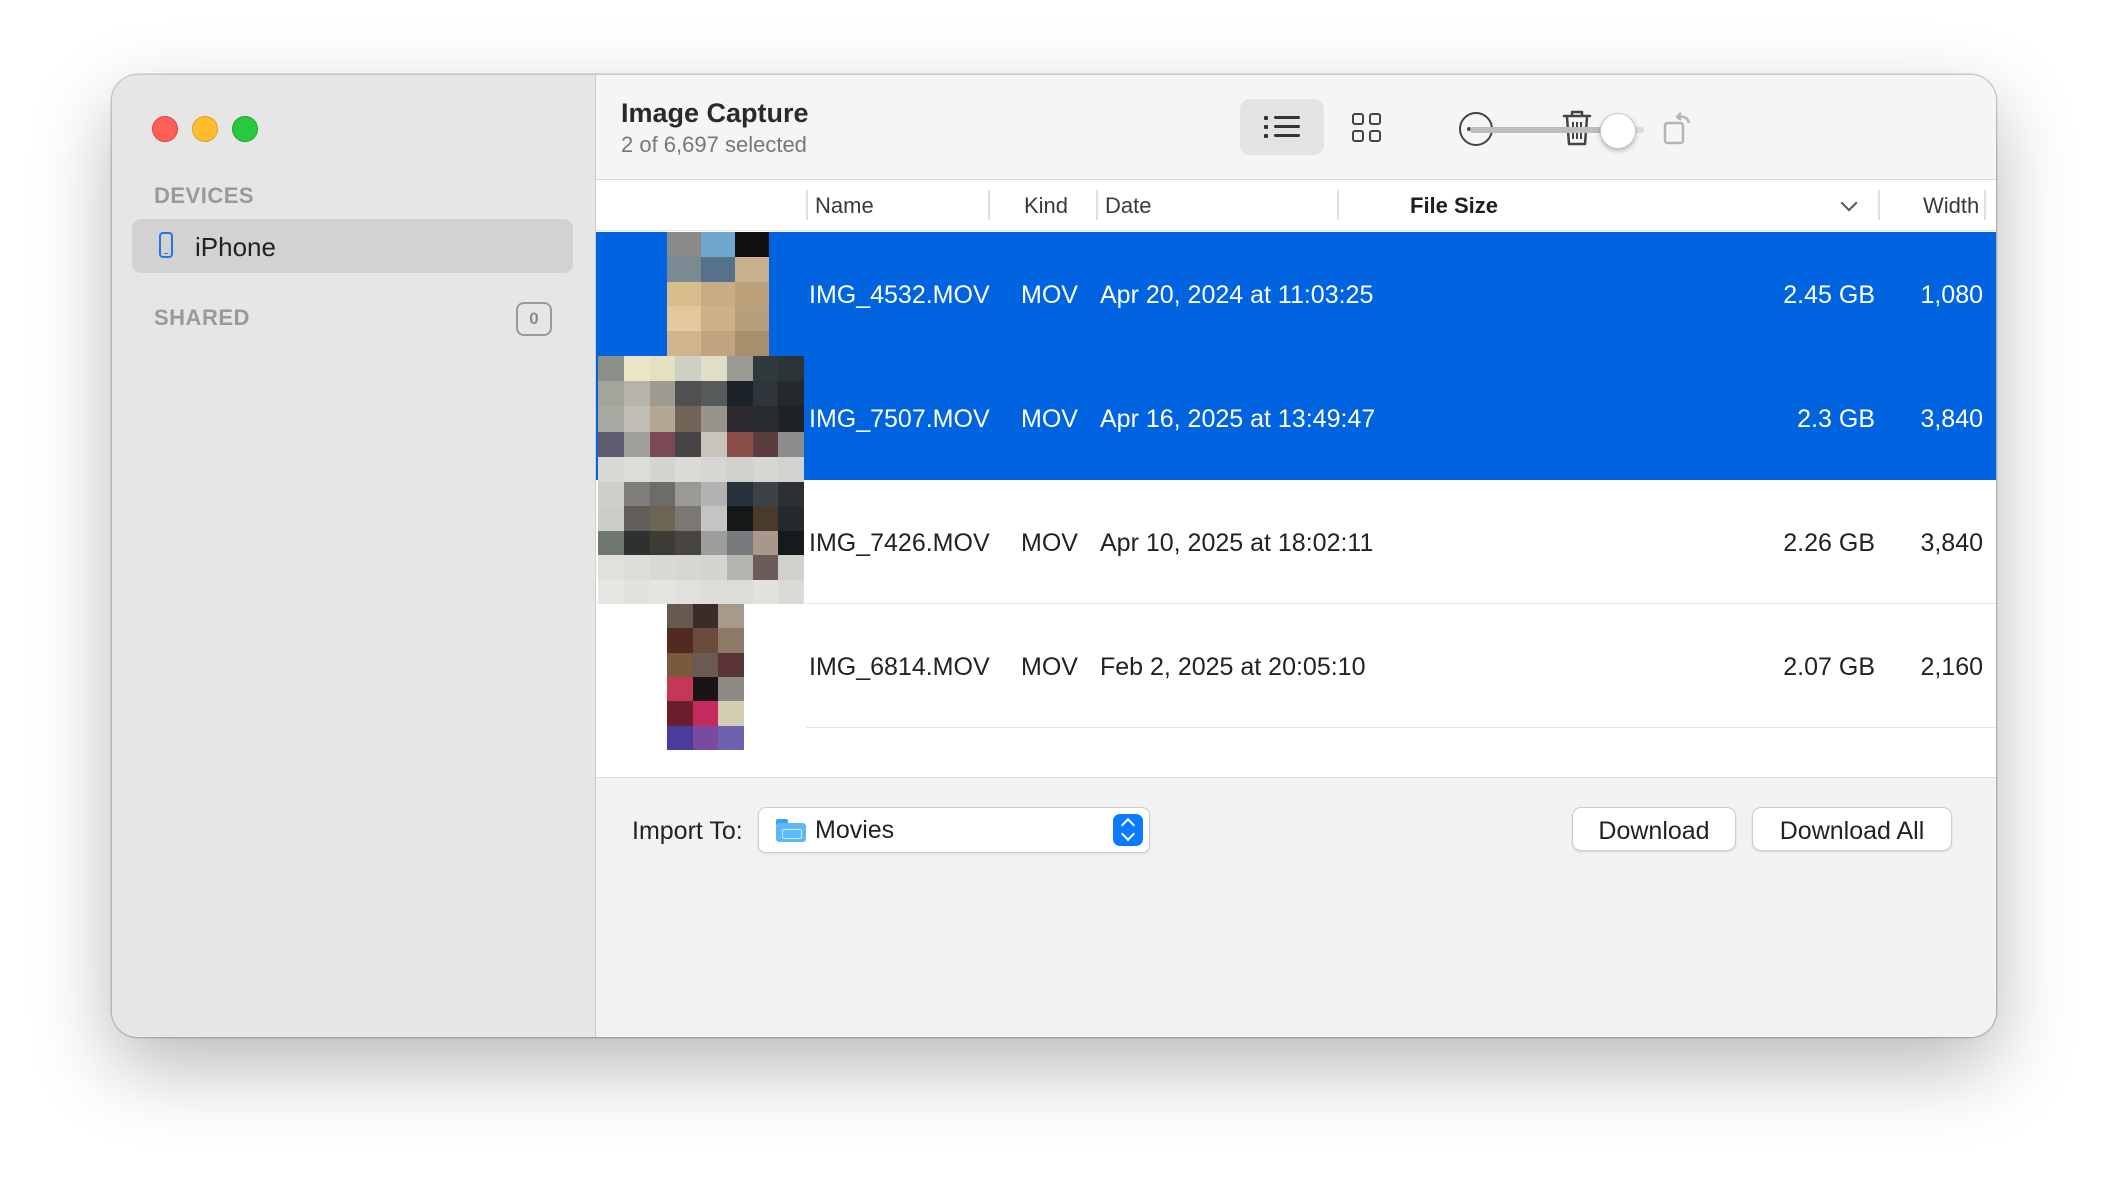 Image resolution: width=2102 pixels, height=1184 pixels. What do you see at coordinates (165, 129) in the screenshot?
I see `close-window-button` at bounding box center [165, 129].